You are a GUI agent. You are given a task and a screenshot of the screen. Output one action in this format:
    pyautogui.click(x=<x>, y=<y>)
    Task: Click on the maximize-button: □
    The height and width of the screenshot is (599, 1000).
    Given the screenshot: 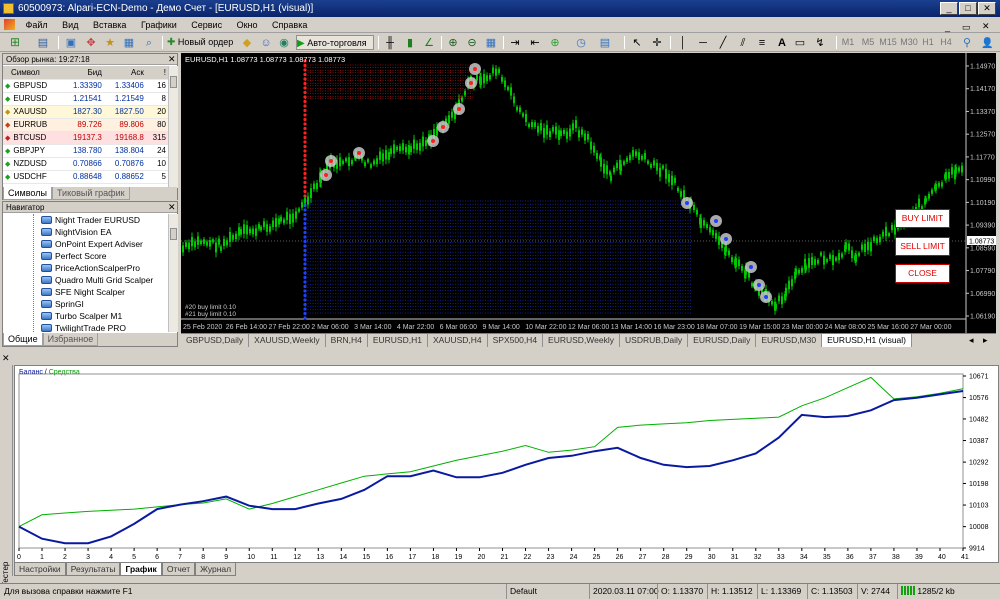 What is the action you would take?
    pyautogui.click(x=968, y=8)
    